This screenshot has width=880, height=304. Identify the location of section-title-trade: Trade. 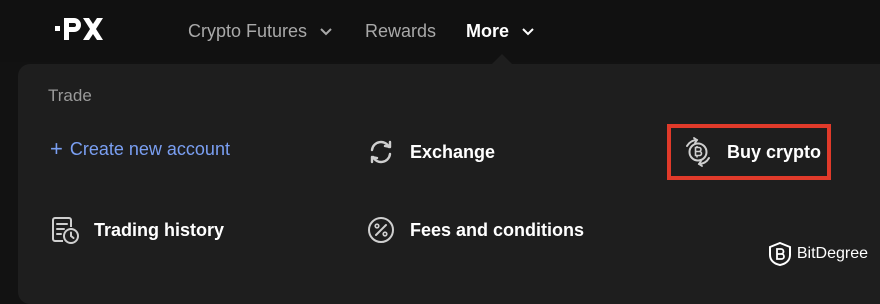
(70, 95).